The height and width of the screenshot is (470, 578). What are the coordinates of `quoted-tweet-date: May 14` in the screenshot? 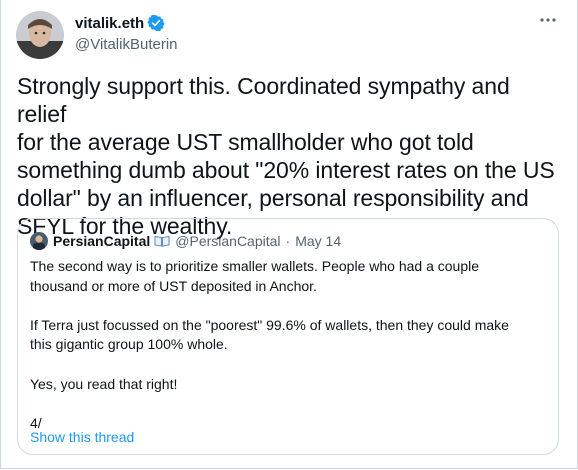 It's located at (318, 241).